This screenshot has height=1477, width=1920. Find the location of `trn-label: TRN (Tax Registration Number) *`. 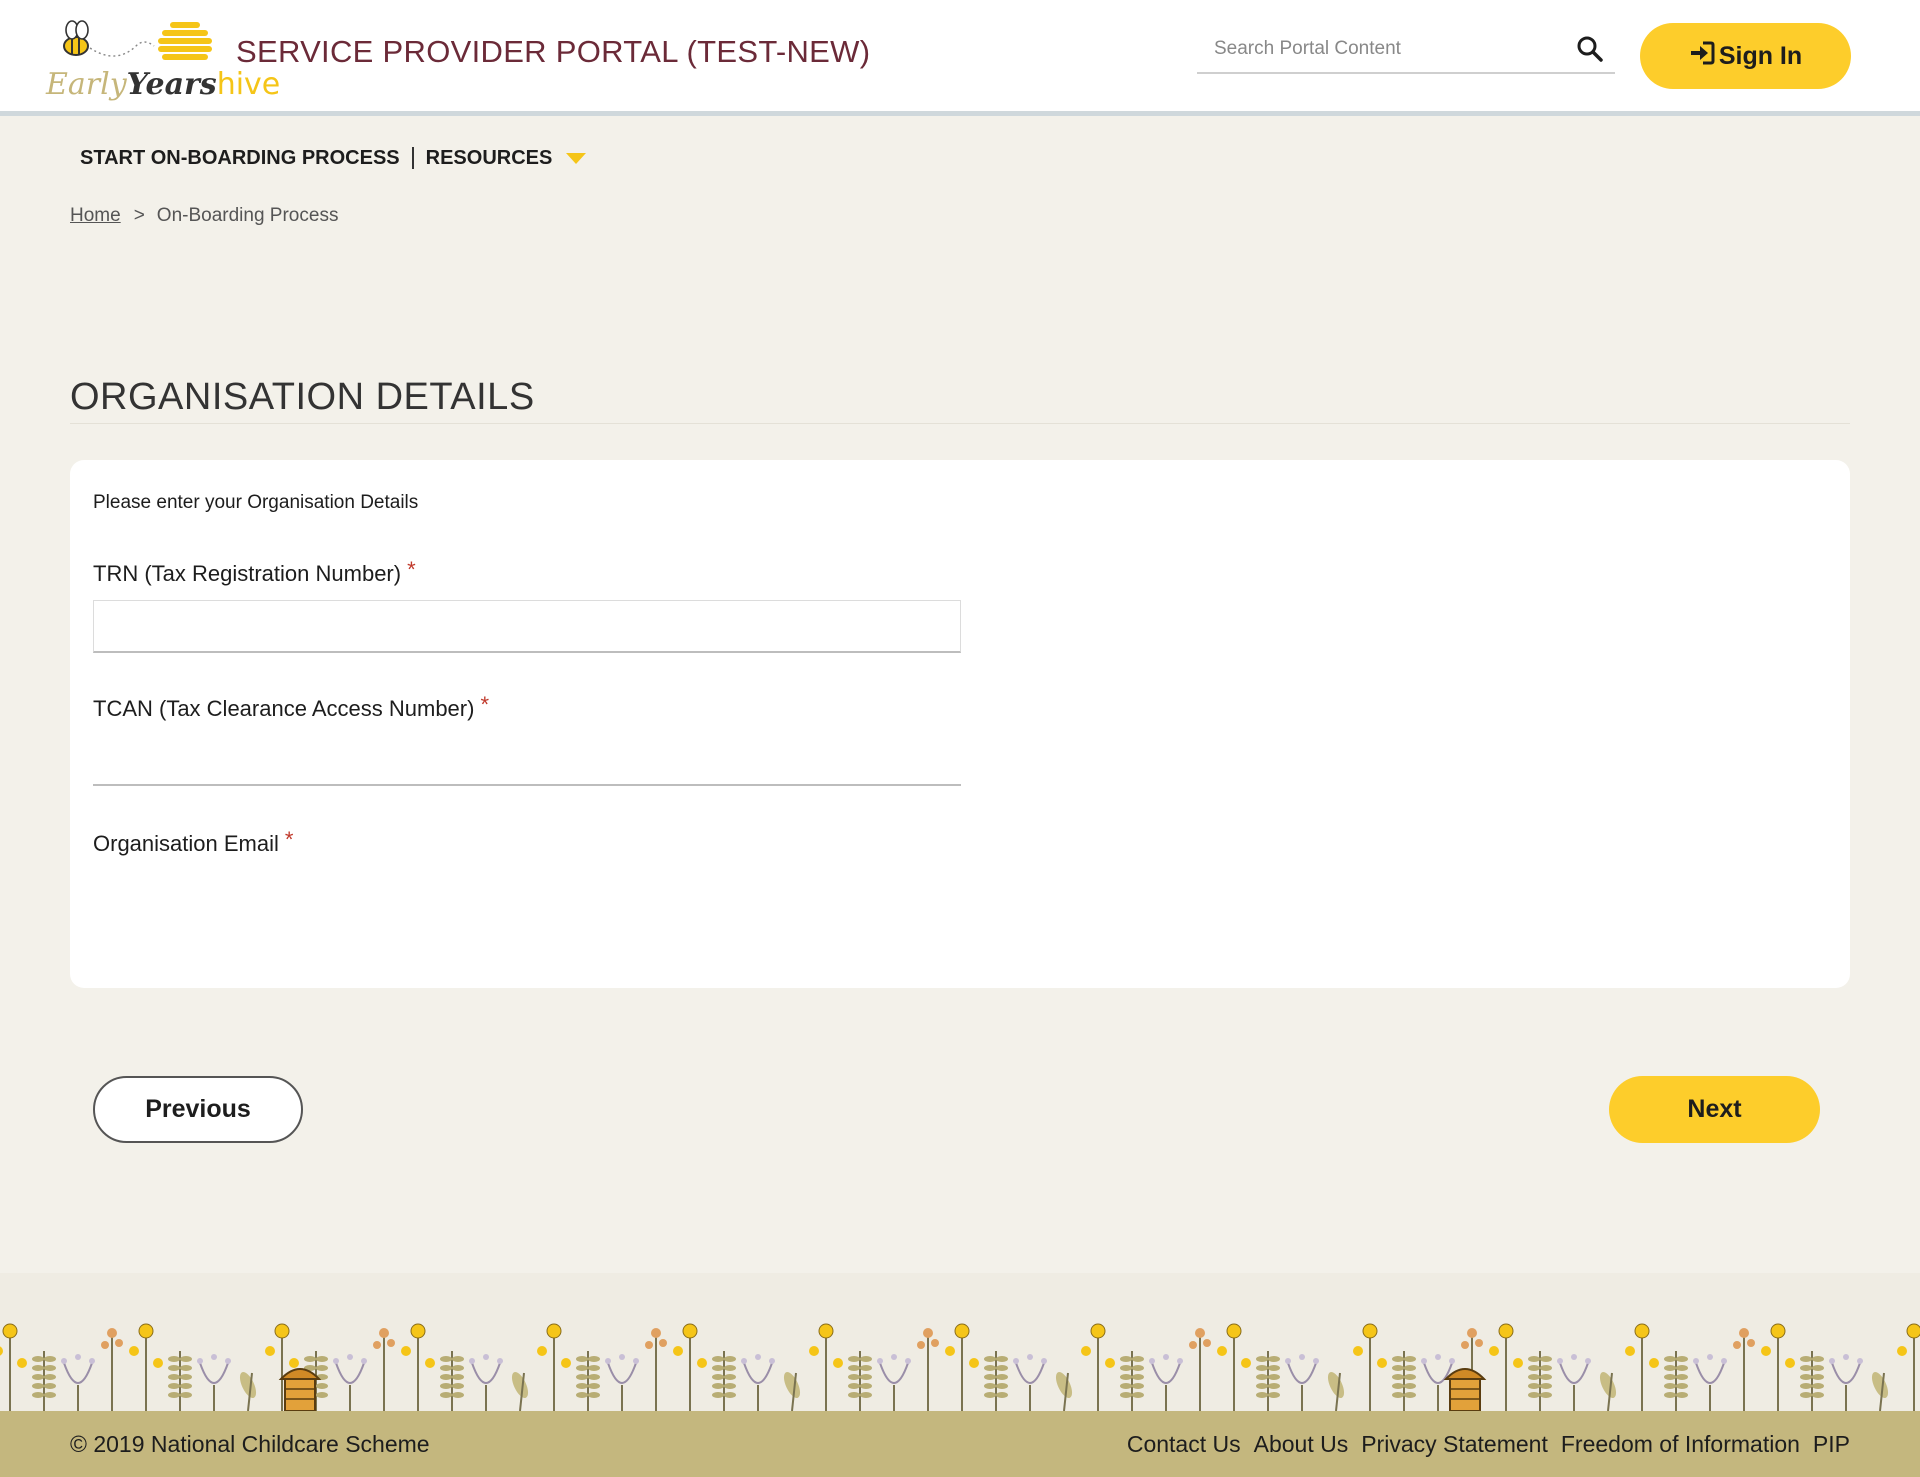

trn-label: TRN (Tax Registration Number) * is located at coordinates (254, 572).